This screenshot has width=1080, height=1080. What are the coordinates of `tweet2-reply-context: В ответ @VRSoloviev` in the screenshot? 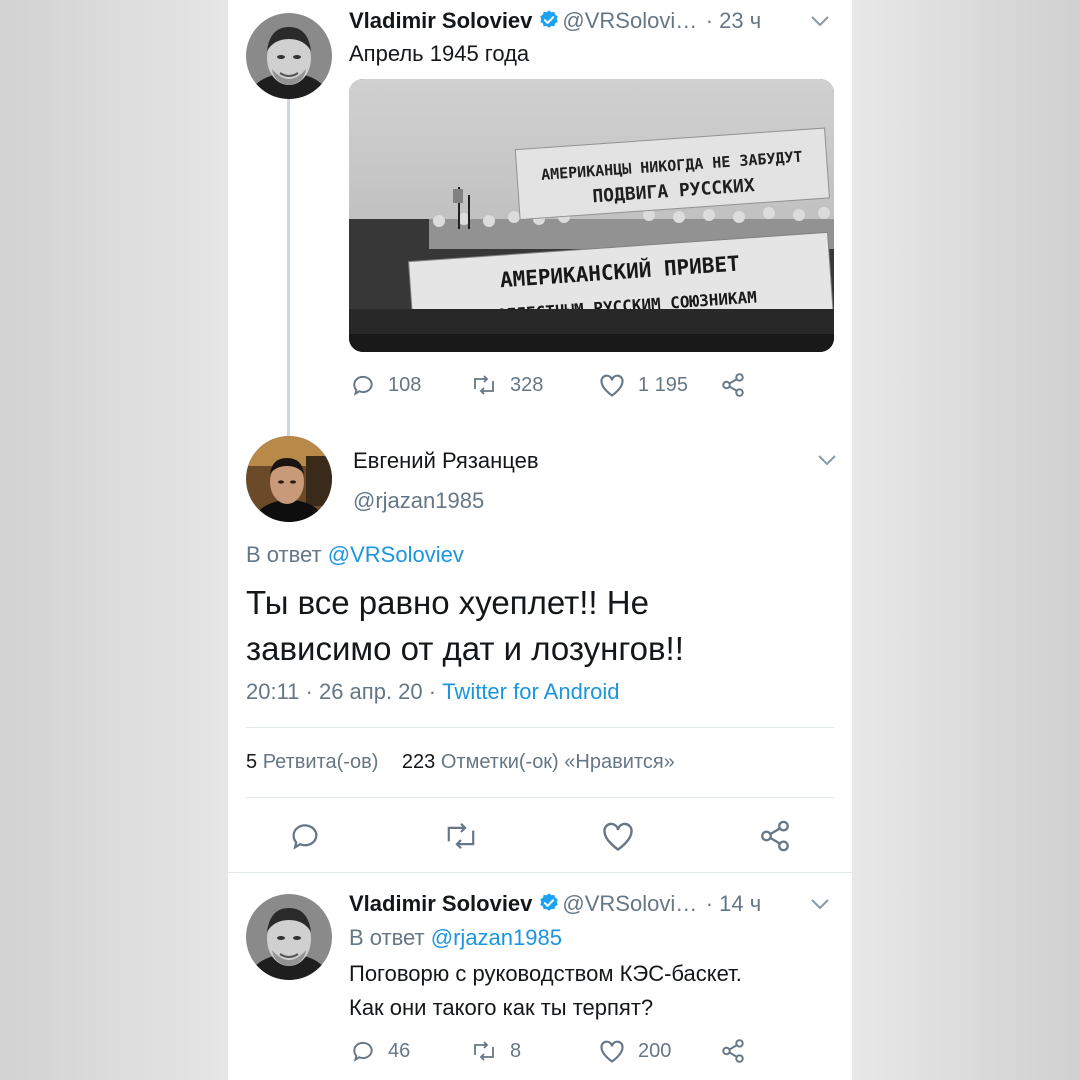 It's located at (355, 555).